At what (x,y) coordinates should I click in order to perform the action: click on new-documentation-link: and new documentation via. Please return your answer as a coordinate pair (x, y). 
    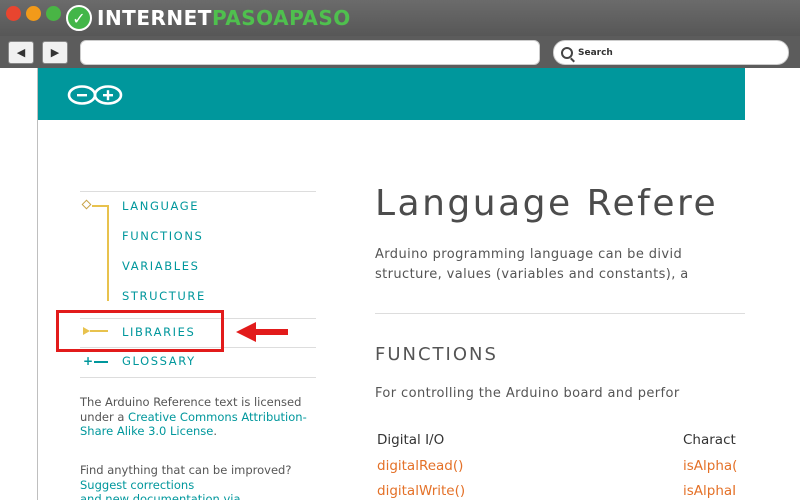
    Looking at the image, I should click on (160, 496).